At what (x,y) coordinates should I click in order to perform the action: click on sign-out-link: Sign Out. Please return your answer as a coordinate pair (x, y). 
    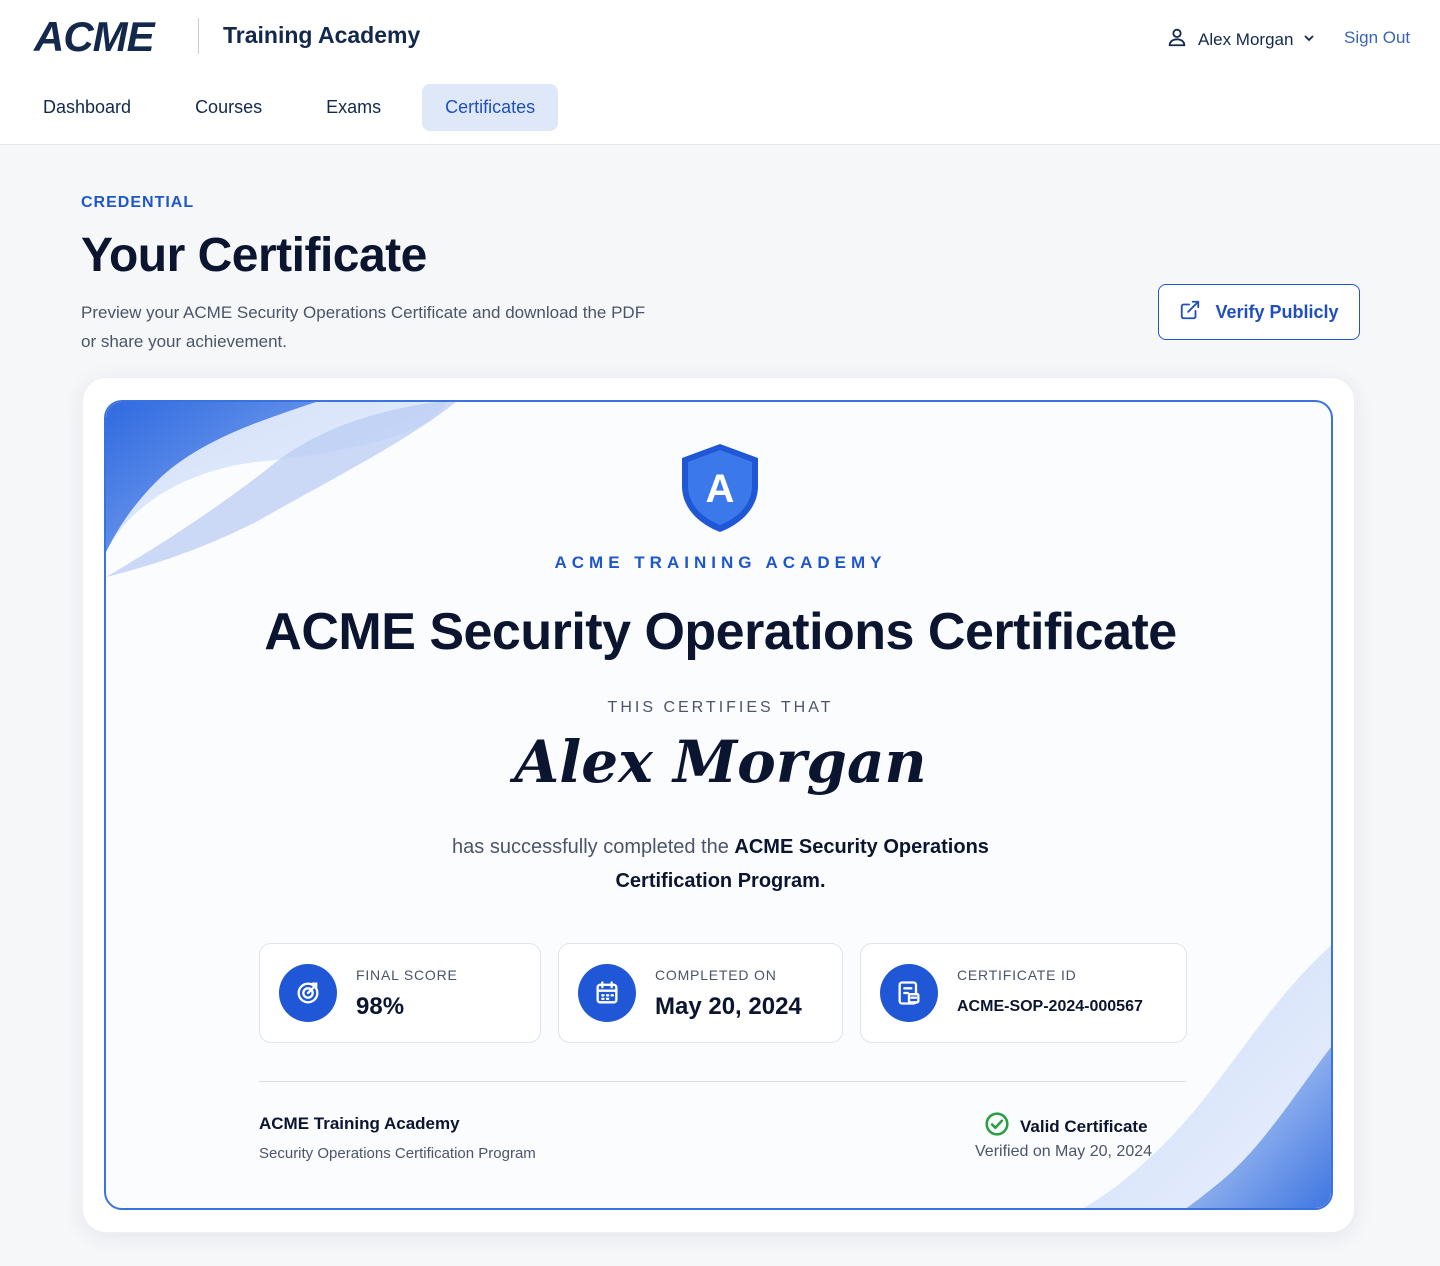
    Looking at the image, I should click on (1377, 38).